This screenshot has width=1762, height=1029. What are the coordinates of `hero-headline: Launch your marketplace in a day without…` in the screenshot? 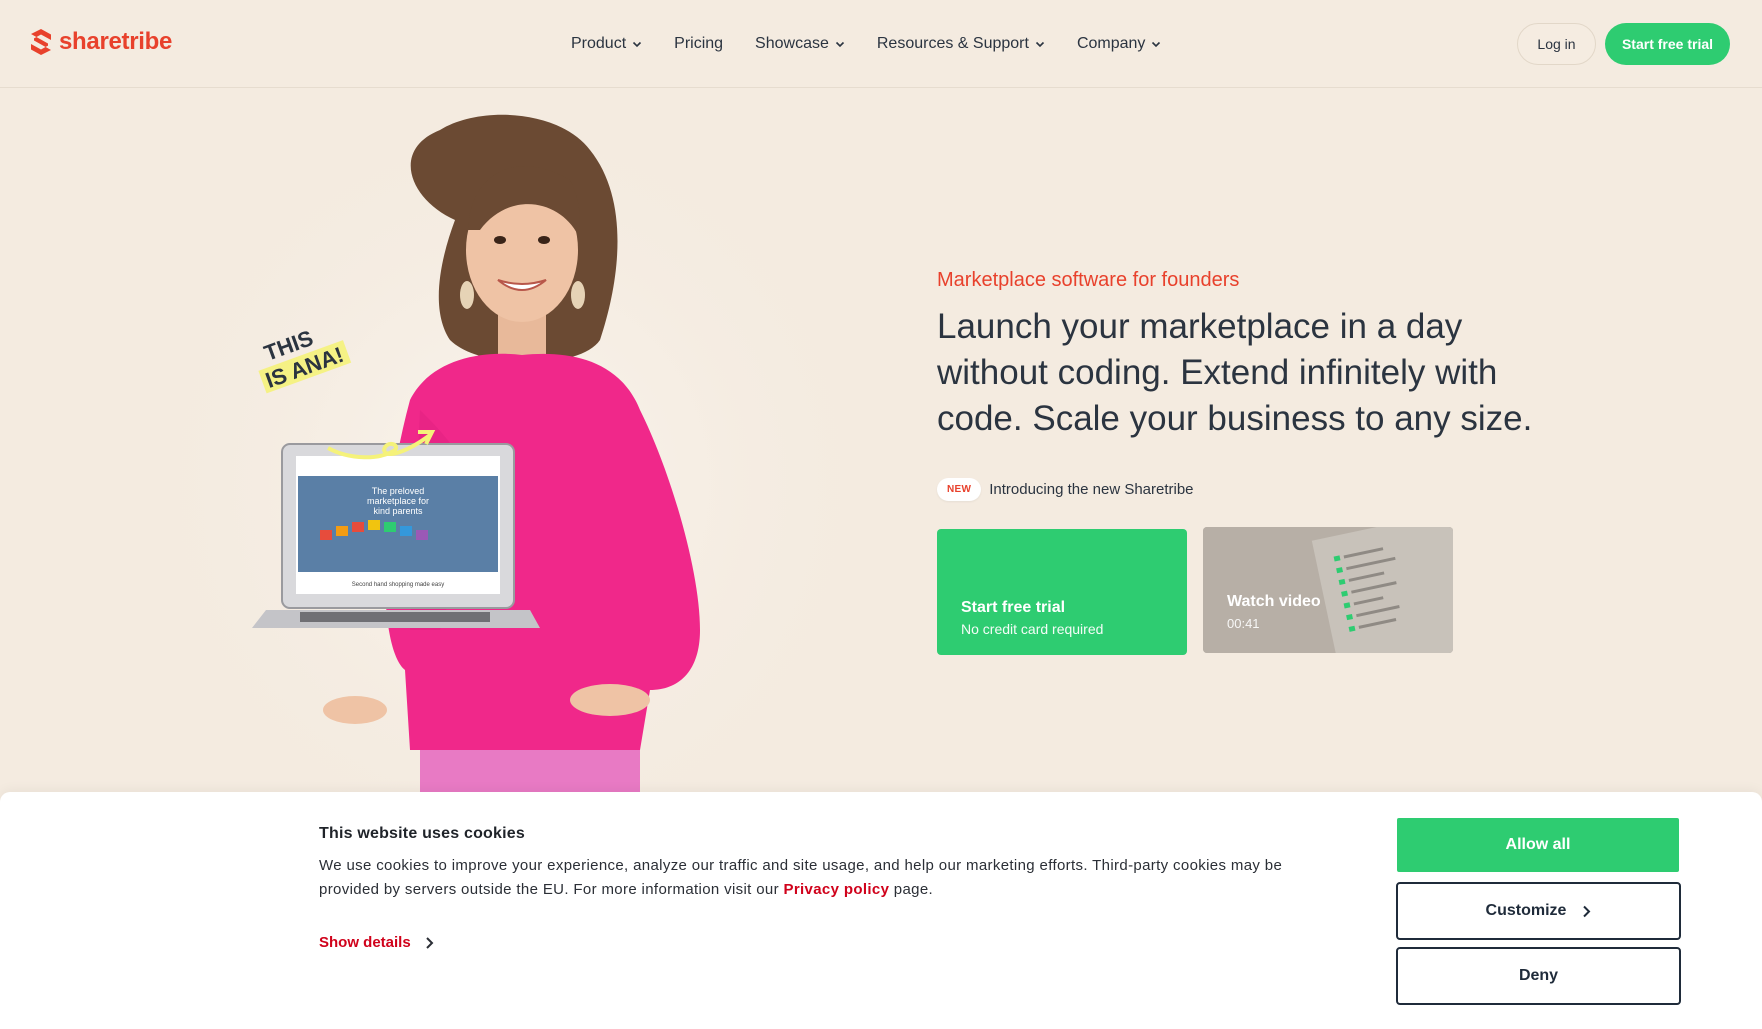 It's located at (1235, 372).